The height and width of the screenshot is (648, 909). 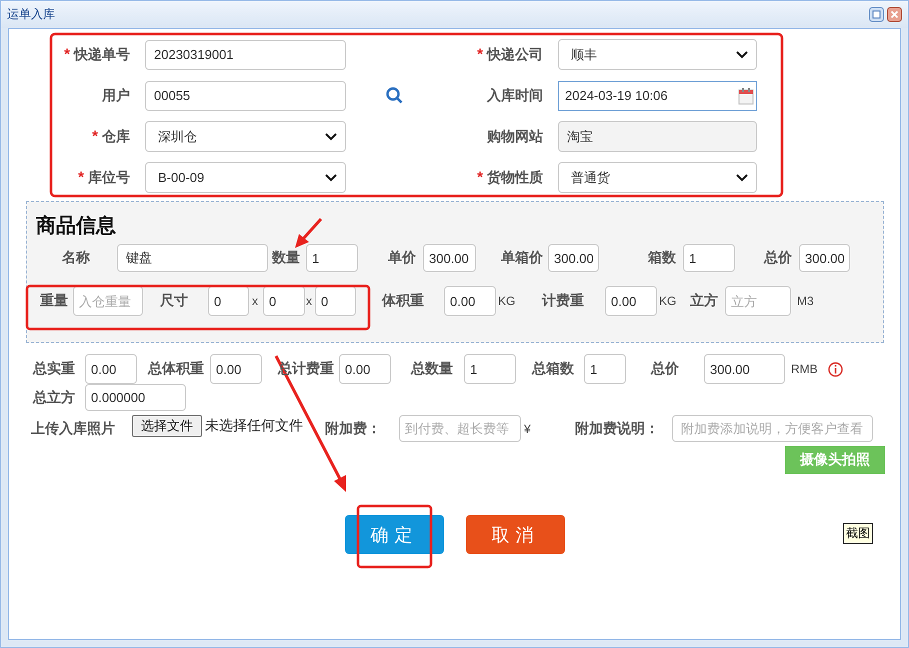 I want to click on input-field: 到付费、超长费等, so click(x=460, y=428).